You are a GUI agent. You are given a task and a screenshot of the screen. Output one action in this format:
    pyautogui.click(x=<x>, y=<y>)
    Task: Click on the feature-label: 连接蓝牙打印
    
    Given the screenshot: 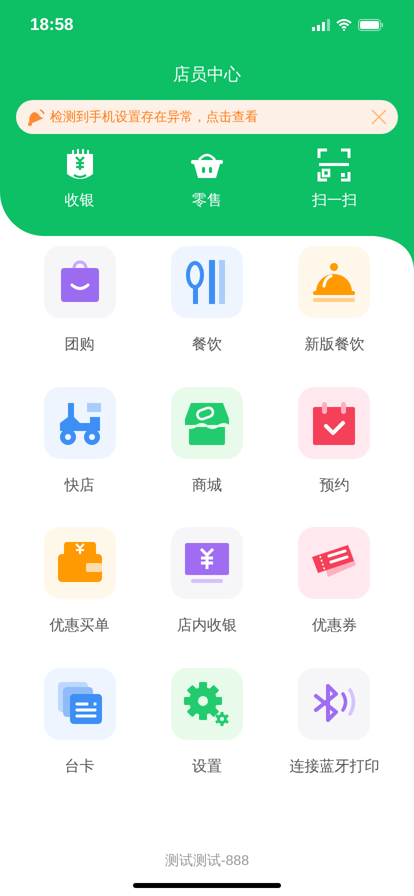 What is the action you would take?
    pyautogui.click(x=334, y=766)
    